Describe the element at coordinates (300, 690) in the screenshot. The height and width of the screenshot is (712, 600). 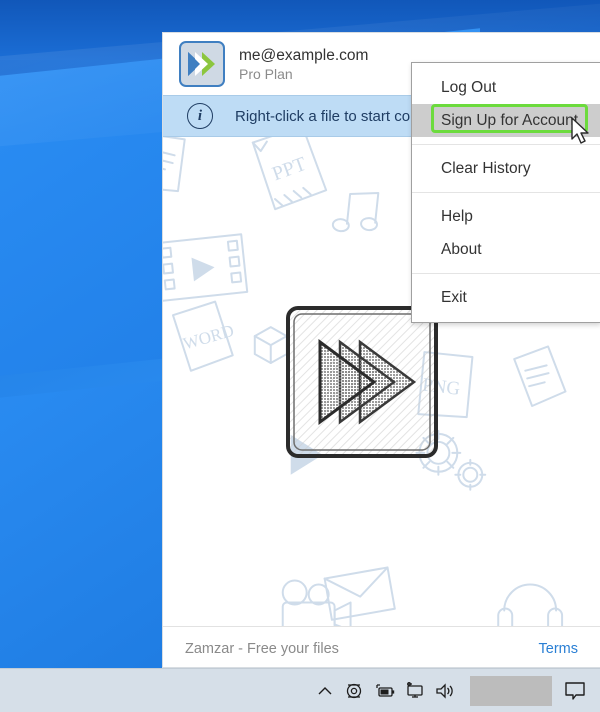
I see `windows-taskbar` at that location.